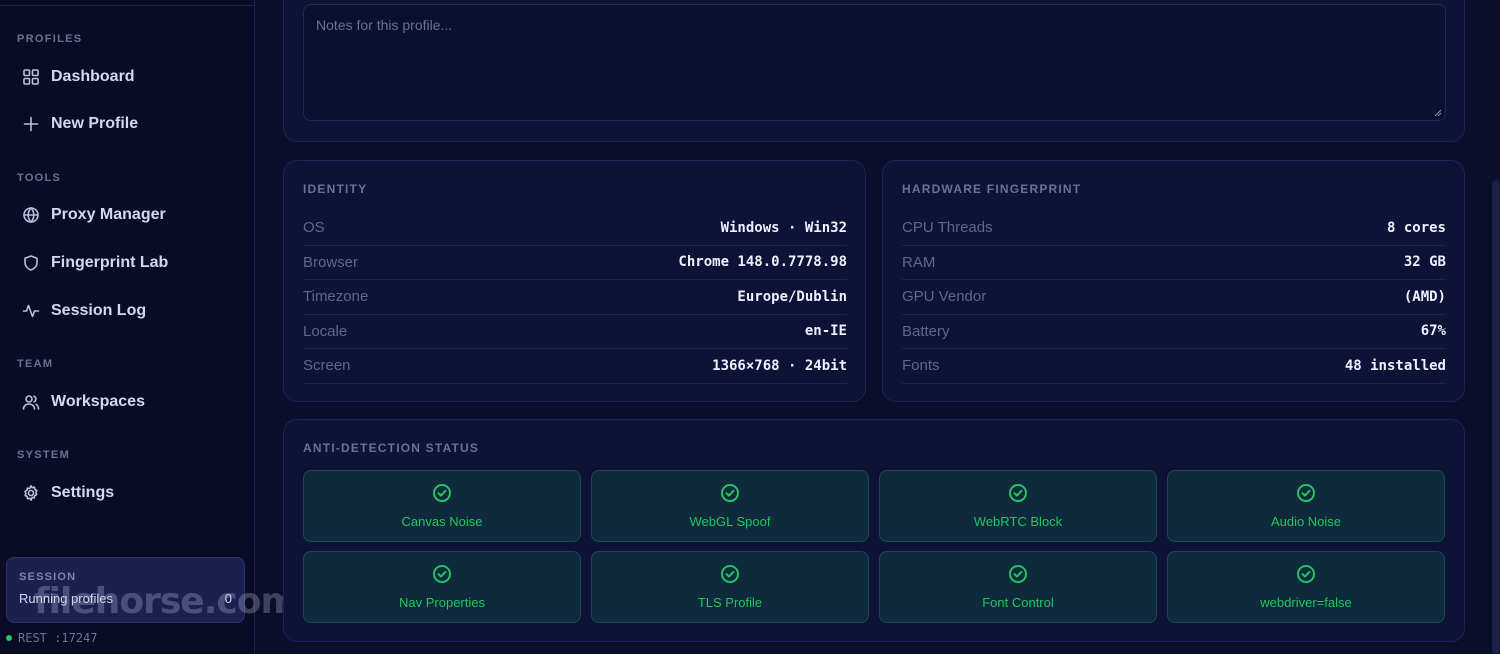  I want to click on anti-detection-heading: ANTI-DETECTION STATUS, so click(391, 448).